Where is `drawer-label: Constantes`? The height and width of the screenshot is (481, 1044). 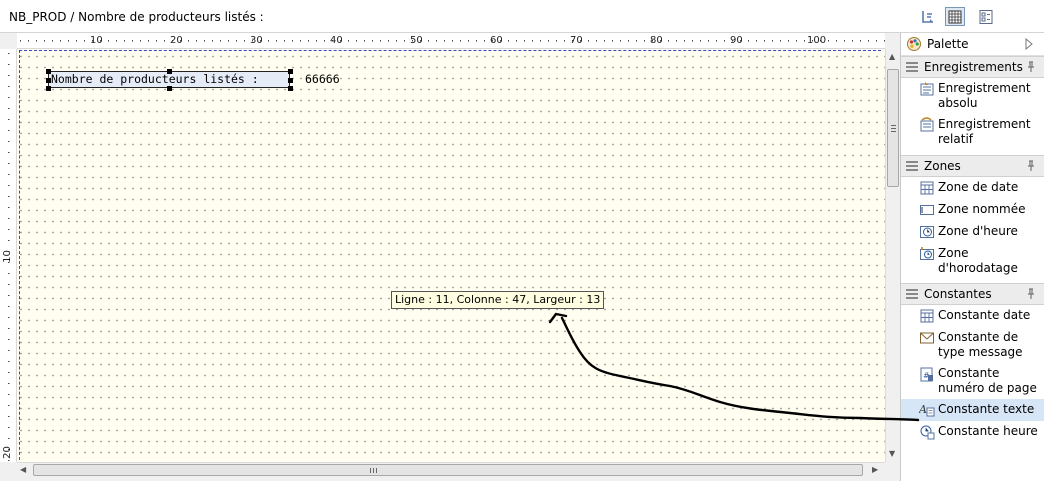 drawer-label: Constantes is located at coordinates (958, 293).